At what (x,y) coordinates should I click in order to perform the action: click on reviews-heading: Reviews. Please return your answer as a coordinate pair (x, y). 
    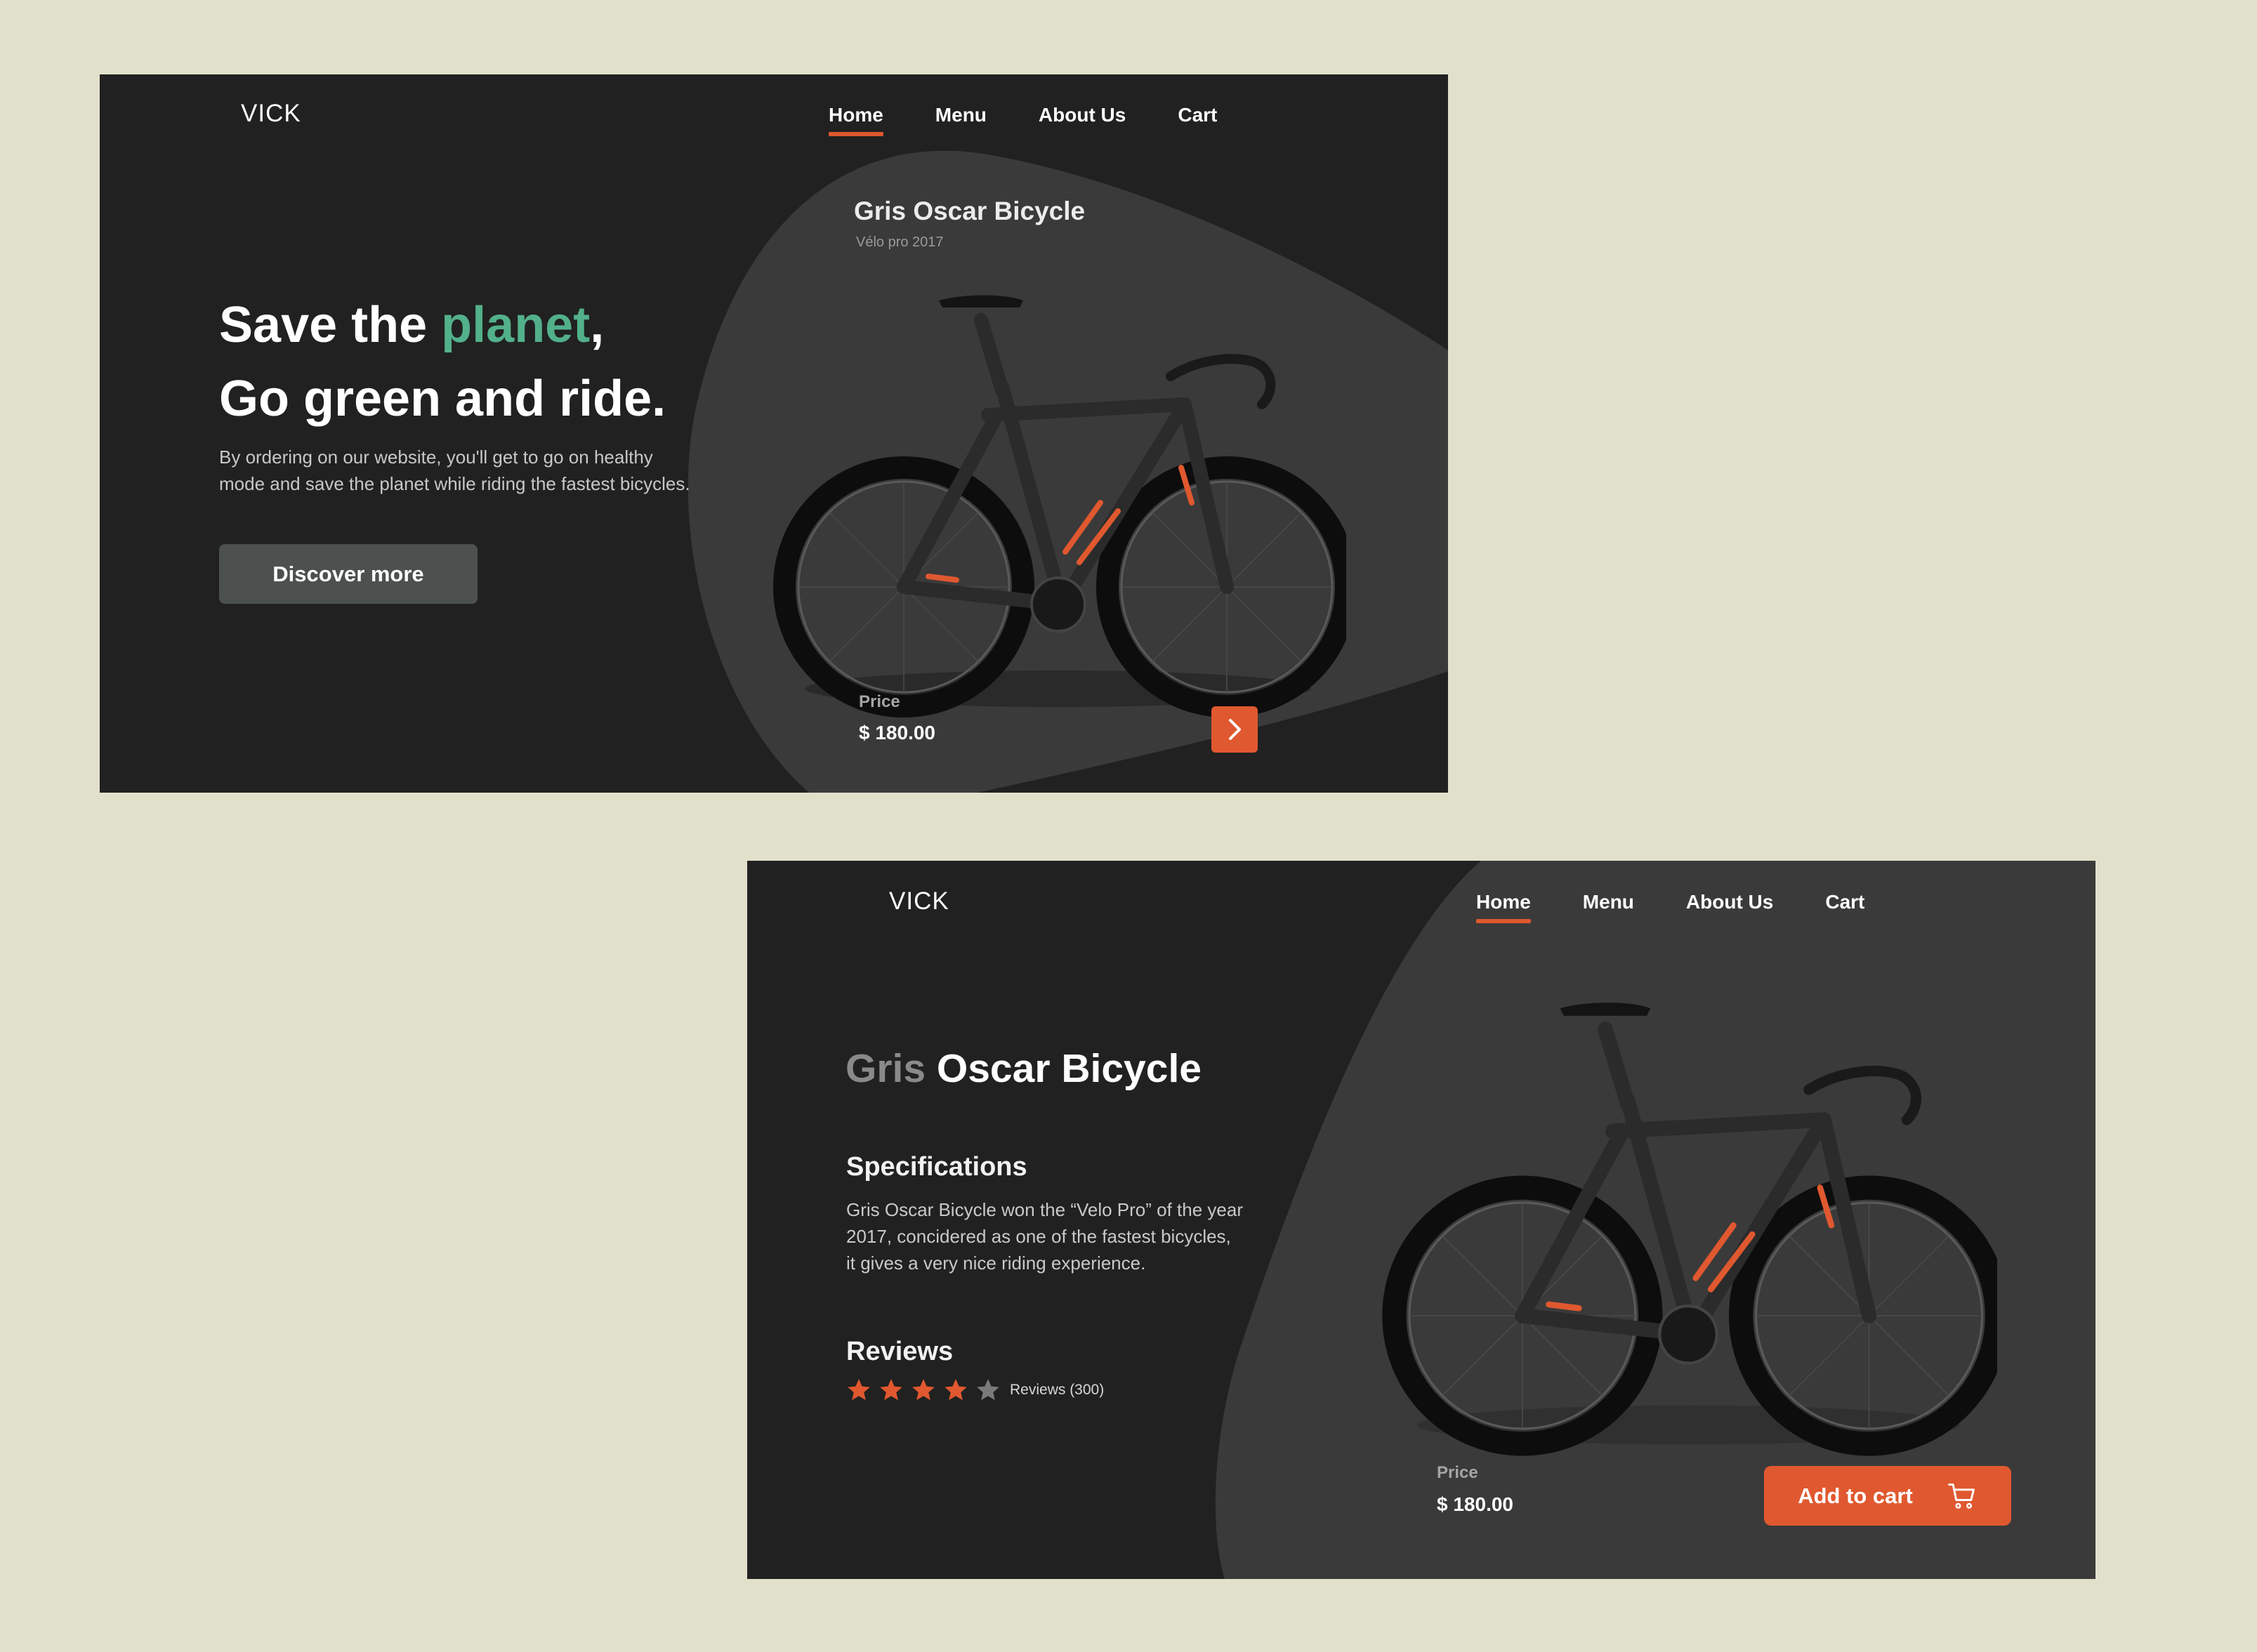
    Looking at the image, I should click on (900, 1351).